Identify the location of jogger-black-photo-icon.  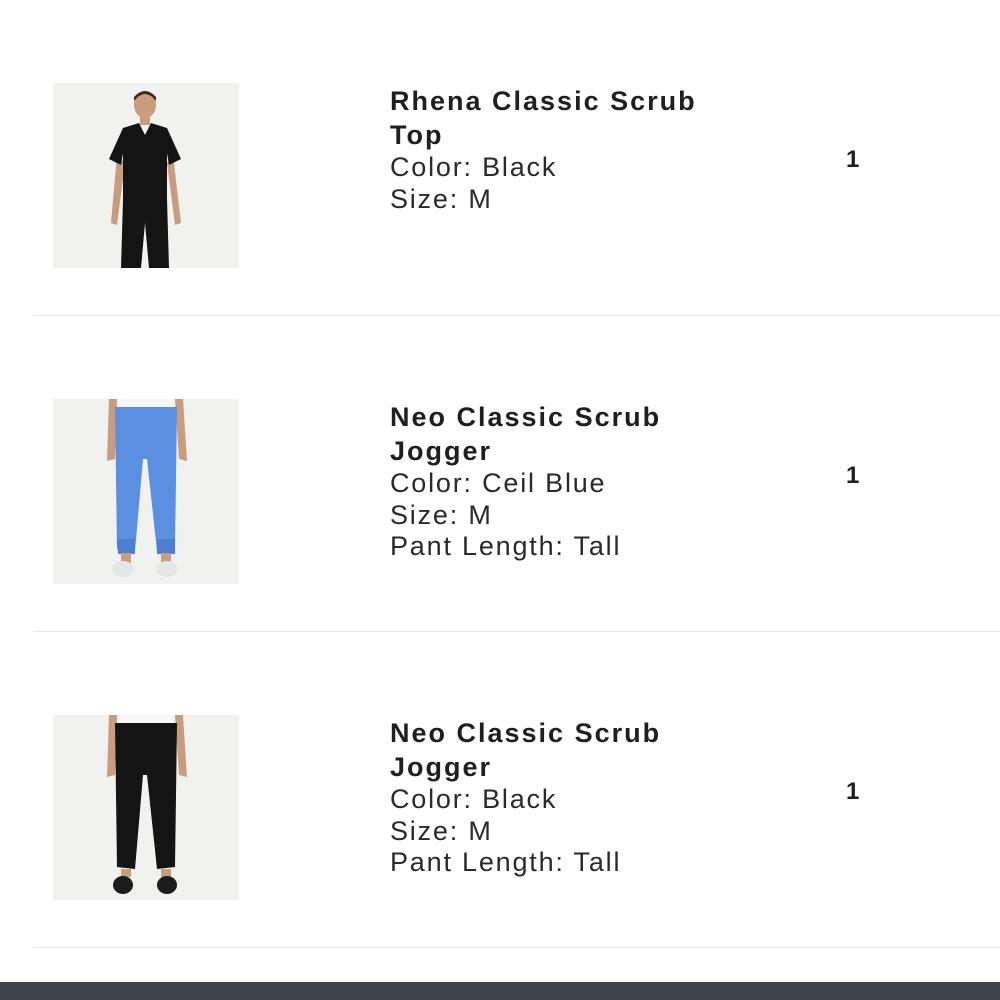
(146, 807).